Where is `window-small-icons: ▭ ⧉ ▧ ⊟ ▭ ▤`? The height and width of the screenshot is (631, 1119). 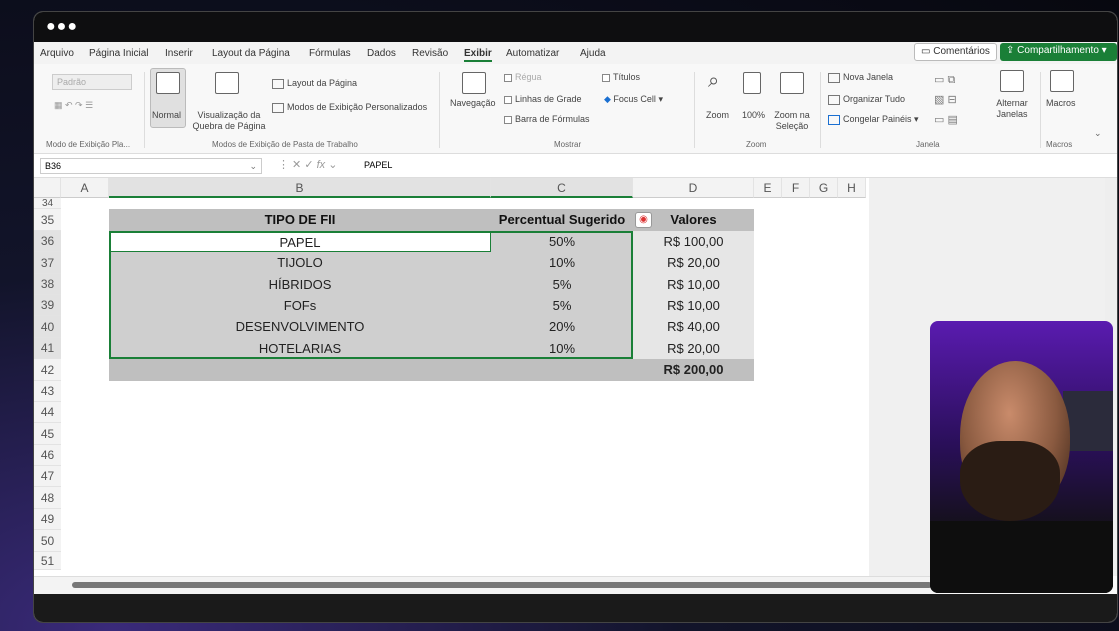
window-small-icons: ▭ ⧉ ▧ ⊟ ▭ ▤ is located at coordinates (946, 100).